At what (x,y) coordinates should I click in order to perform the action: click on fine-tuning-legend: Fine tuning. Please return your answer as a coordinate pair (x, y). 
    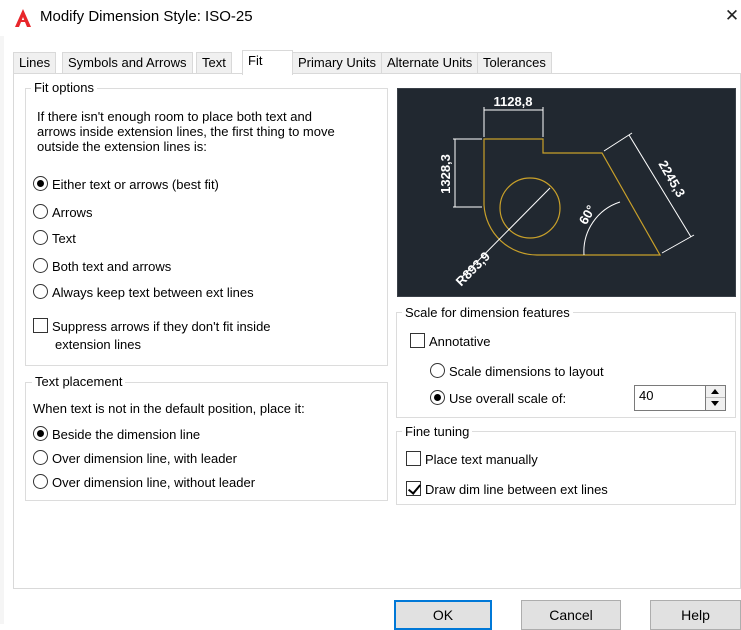
    Looking at the image, I should click on (437, 431).